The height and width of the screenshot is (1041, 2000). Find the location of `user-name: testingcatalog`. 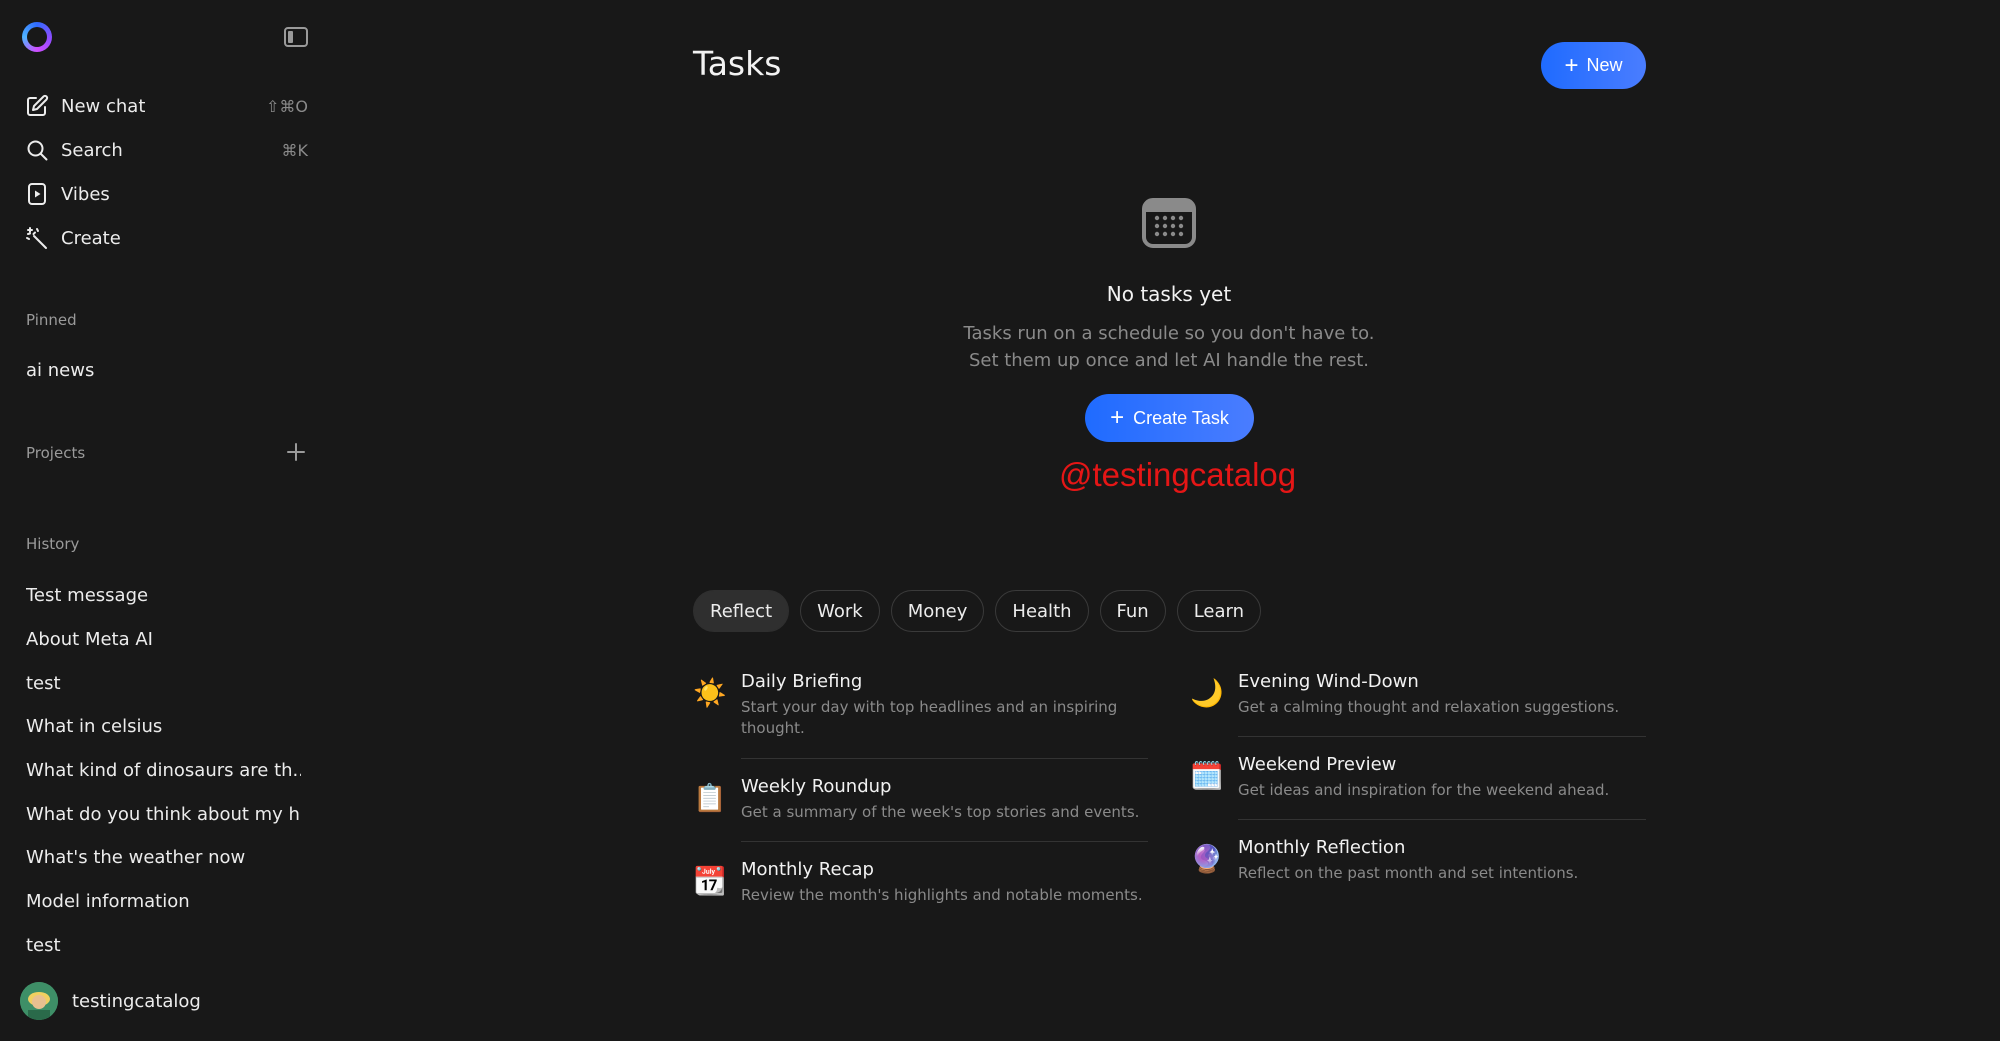

user-name: testingcatalog is located at coordinates (136, 1001).